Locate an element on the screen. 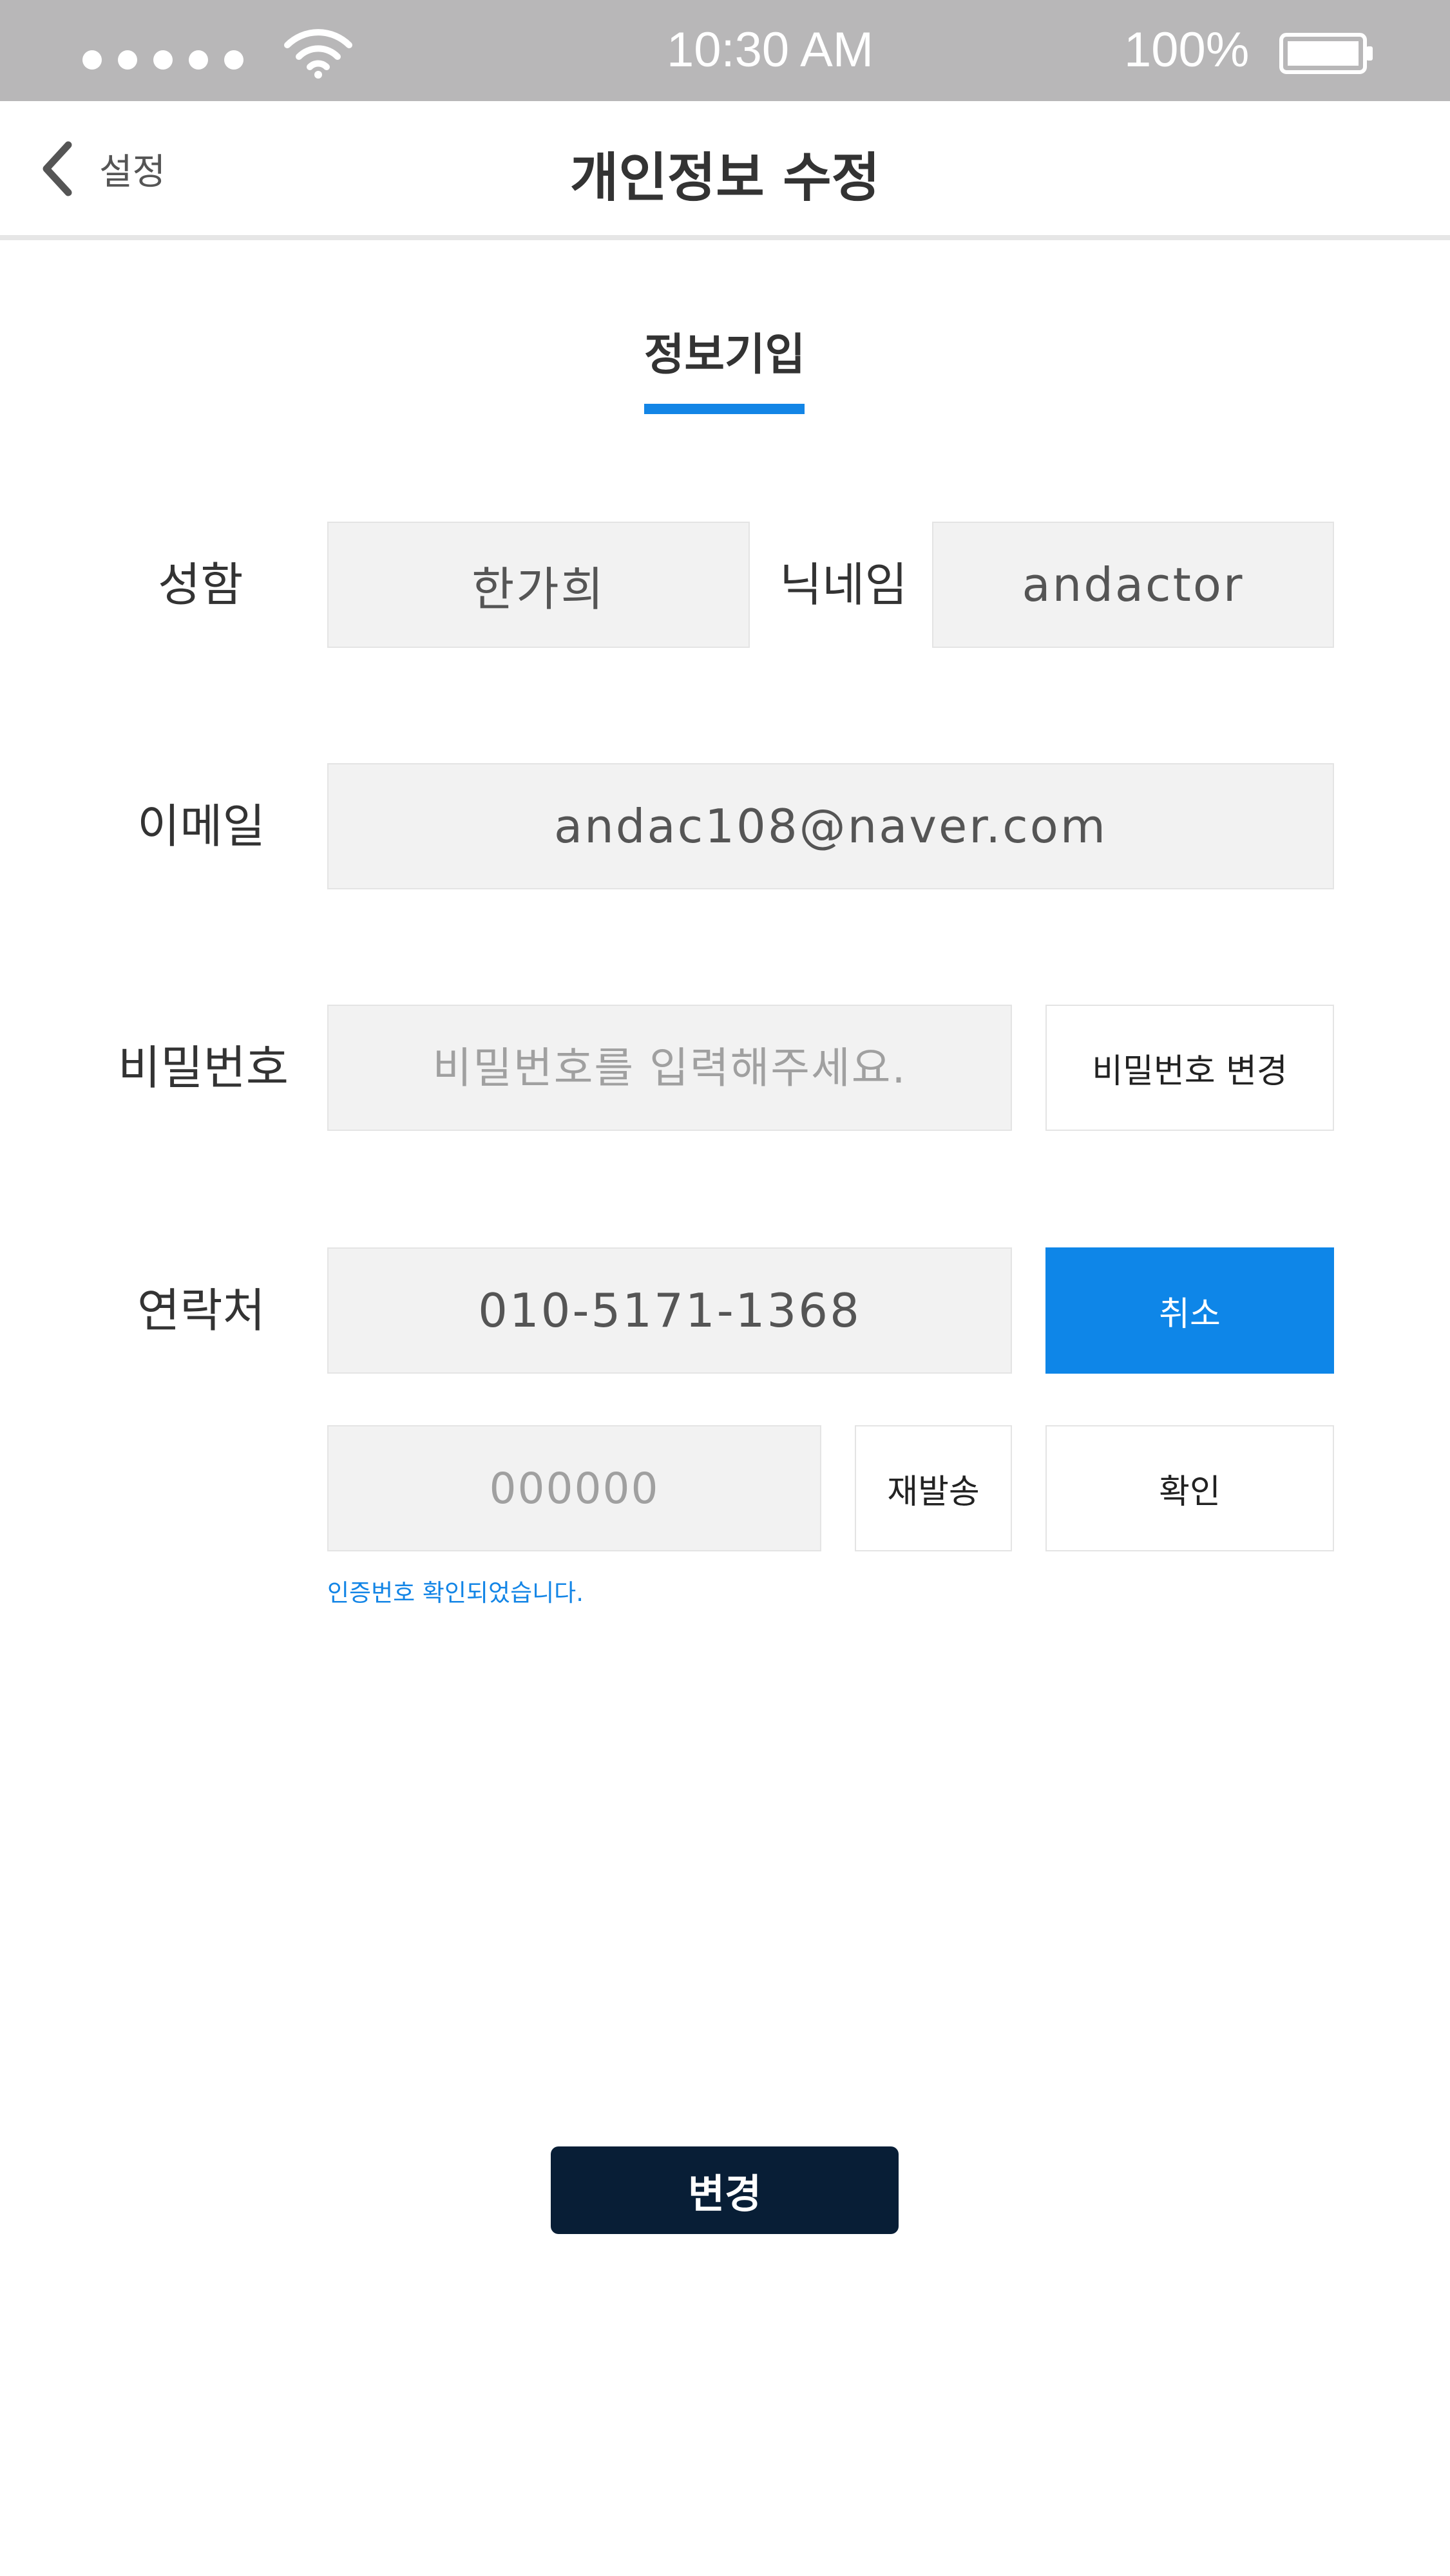 This screenshot has width=1450, height=2576. password-field is located at coordinates (670, 1068).